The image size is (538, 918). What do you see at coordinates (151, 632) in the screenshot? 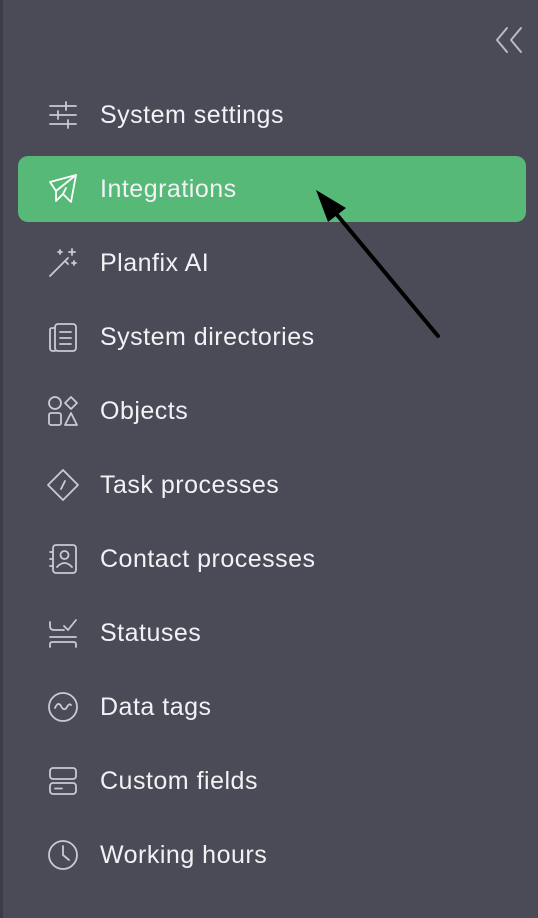
I see `menu-item-label: Statuses` at bounding box center [151, 632].